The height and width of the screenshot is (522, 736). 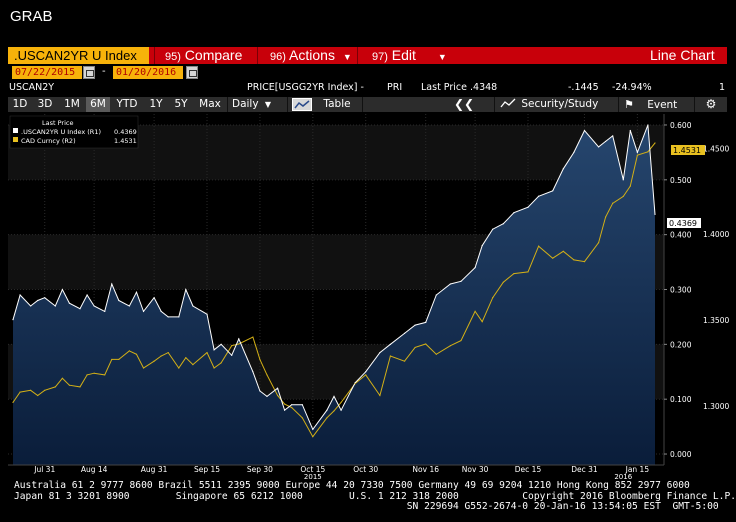 What do you see at coordinates (681, 125) in the screenshot?
I see `r1-tick-label: 0.600` at bounding box center [681, 125].